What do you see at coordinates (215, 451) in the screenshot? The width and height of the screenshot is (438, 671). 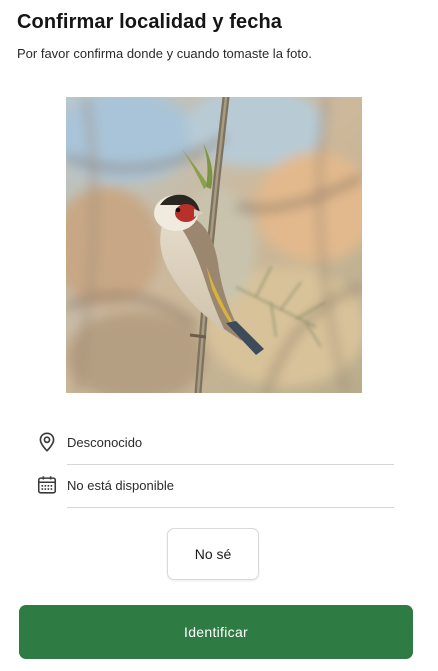 I see `location-row: Desconocido` at bounding box center [215, 451].